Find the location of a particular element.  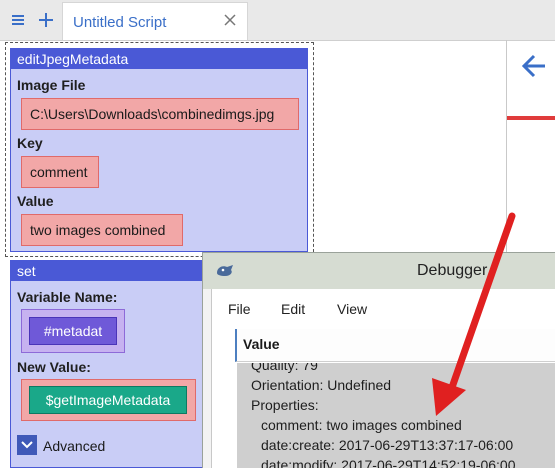

value-line: Quality: 79 is located at coordinates (284, 368).